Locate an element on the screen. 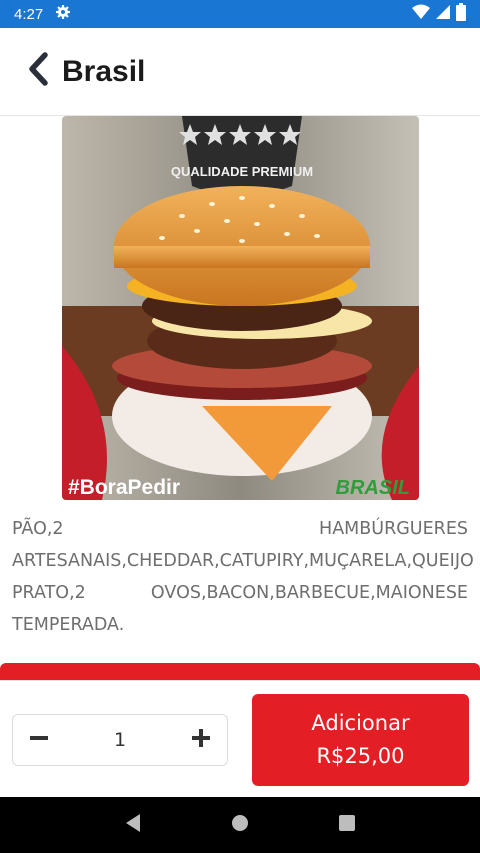 The image size is (480, 853). status-time: 4:27 is located at coordinates (29, 14).